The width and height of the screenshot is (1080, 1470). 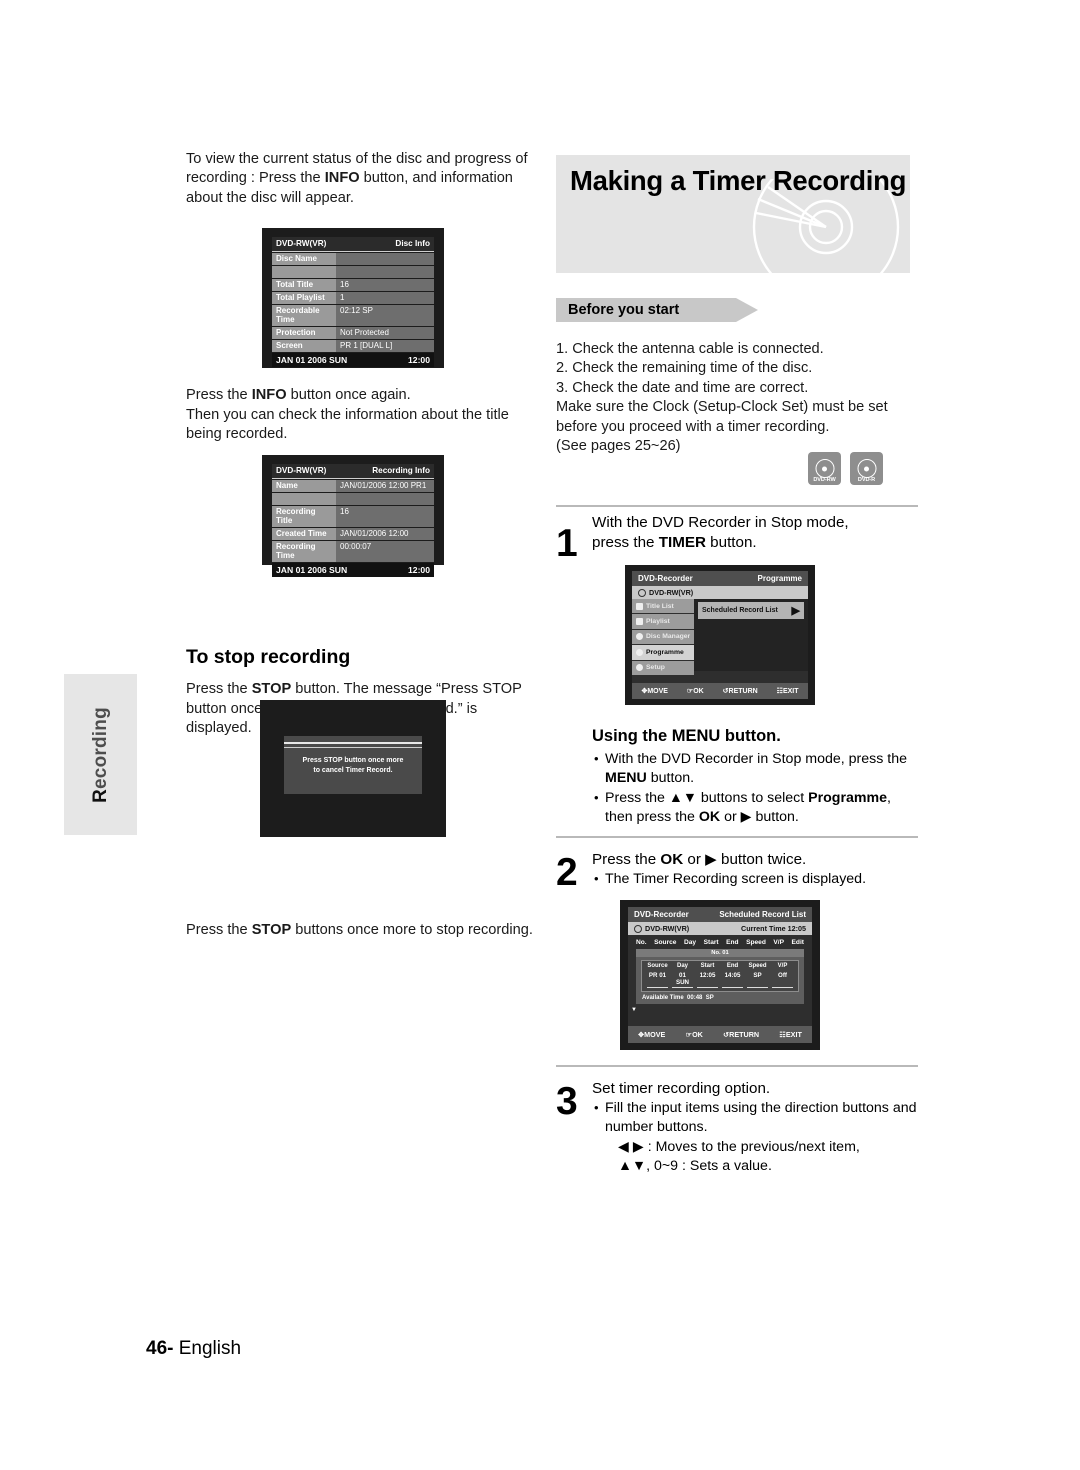 I want to click on stop-dialog-line-2: to cancel Timer Record., so click(x=353, y=770).